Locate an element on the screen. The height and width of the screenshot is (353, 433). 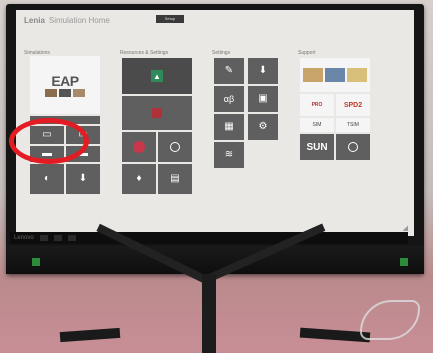
taskbar: Lenovo is located at coordinates (209, 238).